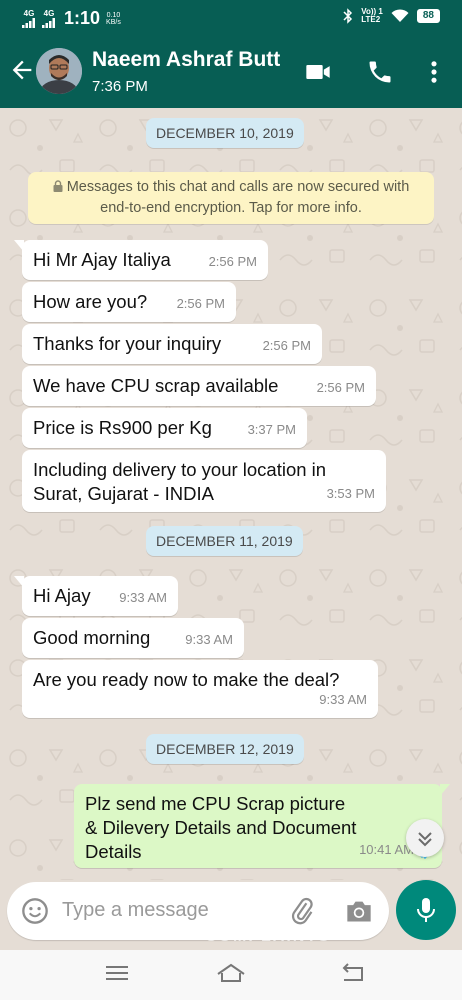 The width and height of the screenshot is (462, 1000). I want to click on status-right: Vo)) 1 LTE2 88, so click(391, 16).